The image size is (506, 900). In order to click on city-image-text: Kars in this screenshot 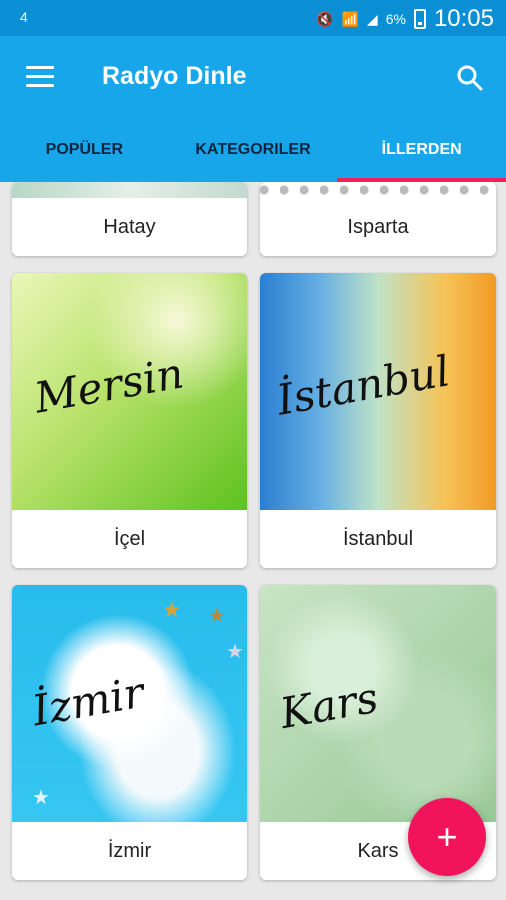, I will do `click(329, 705)`.